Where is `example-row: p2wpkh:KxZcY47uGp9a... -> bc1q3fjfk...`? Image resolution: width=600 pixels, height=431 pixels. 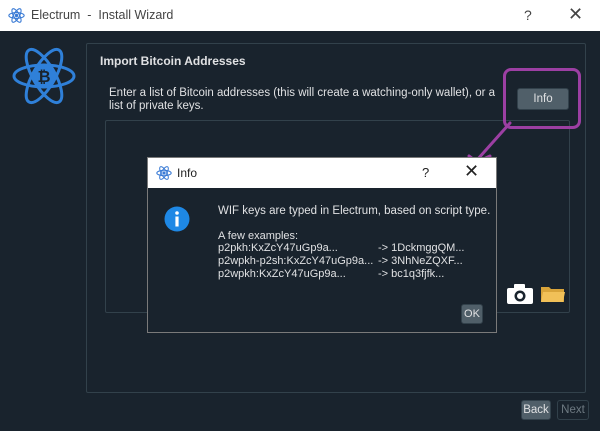 example-row: p2wpkh:KxZcY47uGp9a... -> bc1q3fjfk... is located at coordinates (341, 274).